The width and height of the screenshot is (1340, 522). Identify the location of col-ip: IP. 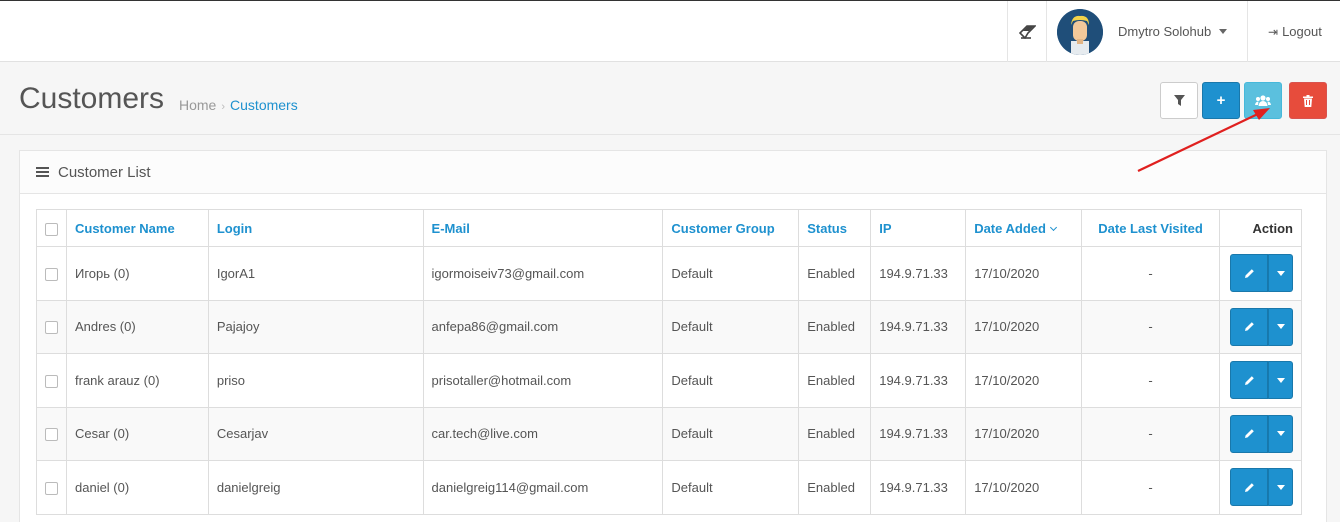
(918, 228).